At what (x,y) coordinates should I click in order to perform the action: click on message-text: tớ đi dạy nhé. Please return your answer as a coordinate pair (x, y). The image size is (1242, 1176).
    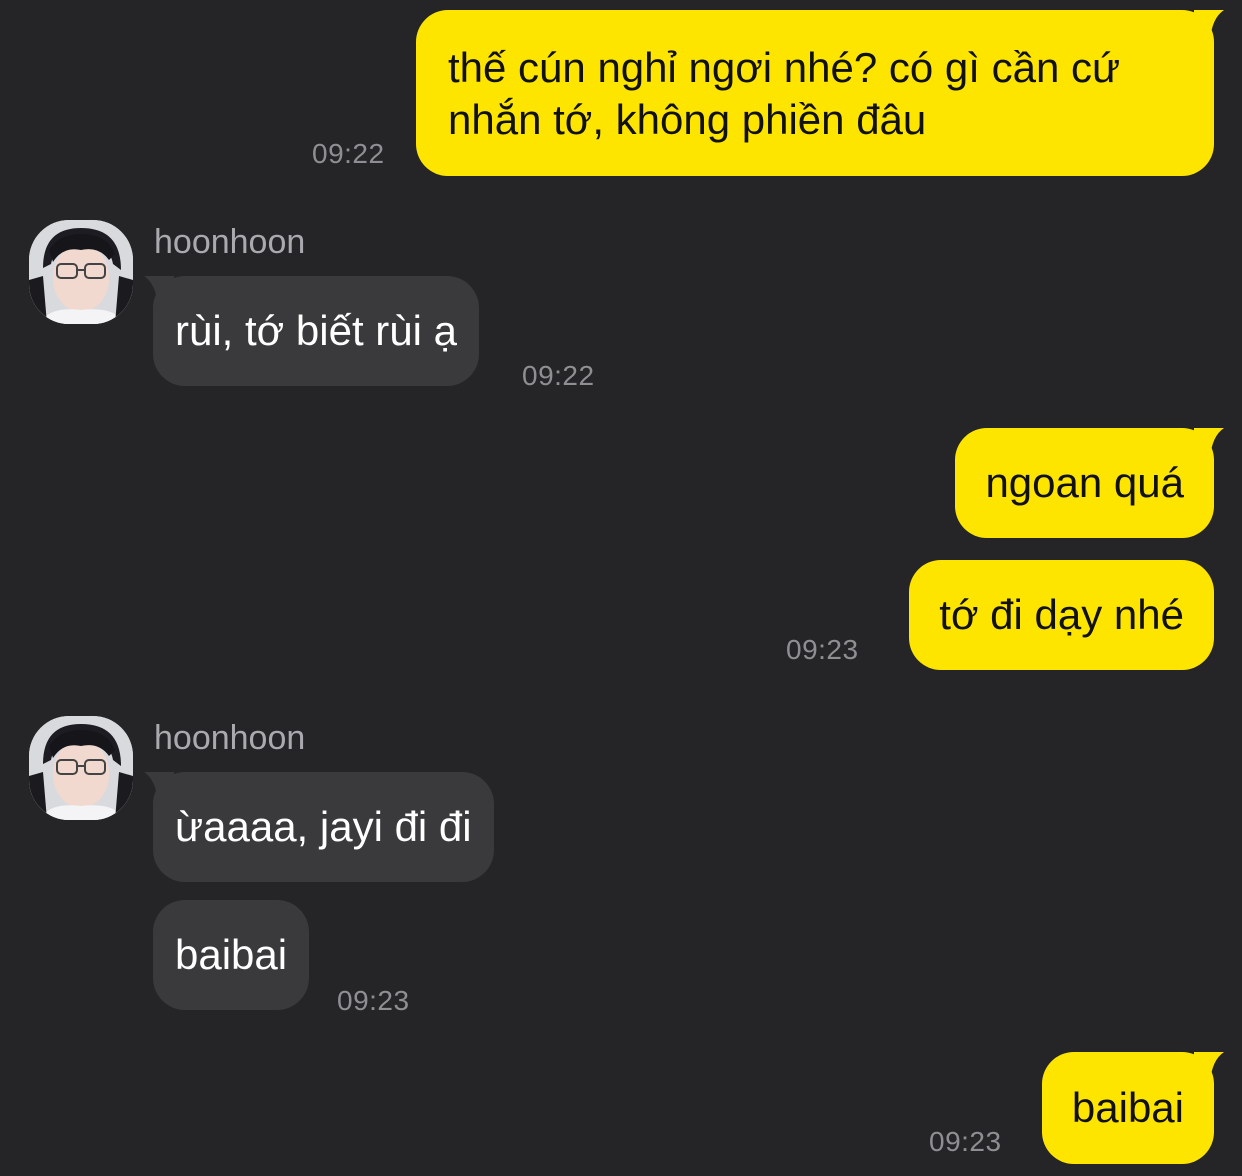
    Looking at the image, I should click on (1061, 614).